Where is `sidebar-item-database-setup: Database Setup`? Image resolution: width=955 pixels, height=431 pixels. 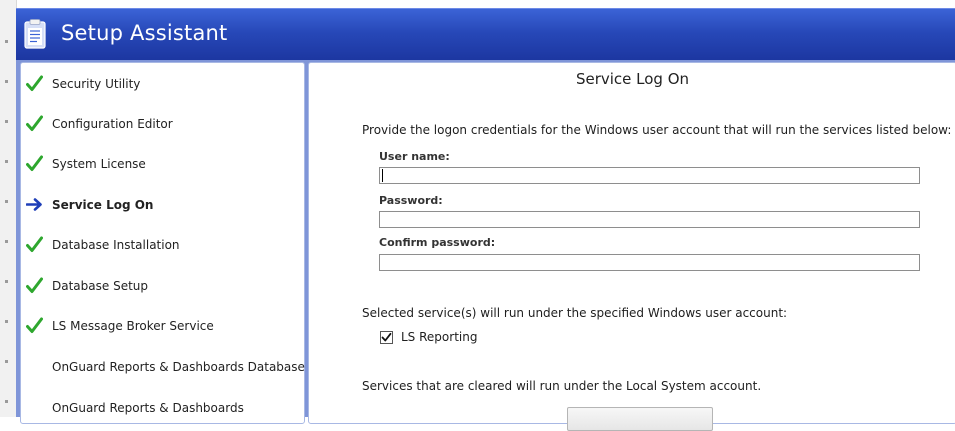
sidebar-item-database-setup: Database Setup is located at coordinates (162, 288).